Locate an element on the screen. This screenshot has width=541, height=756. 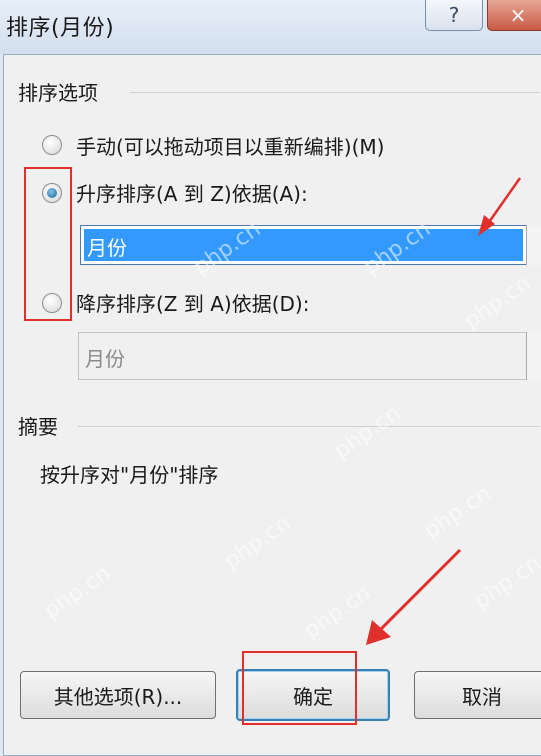
arrow-to-ok is located at coordinates (419, 591).